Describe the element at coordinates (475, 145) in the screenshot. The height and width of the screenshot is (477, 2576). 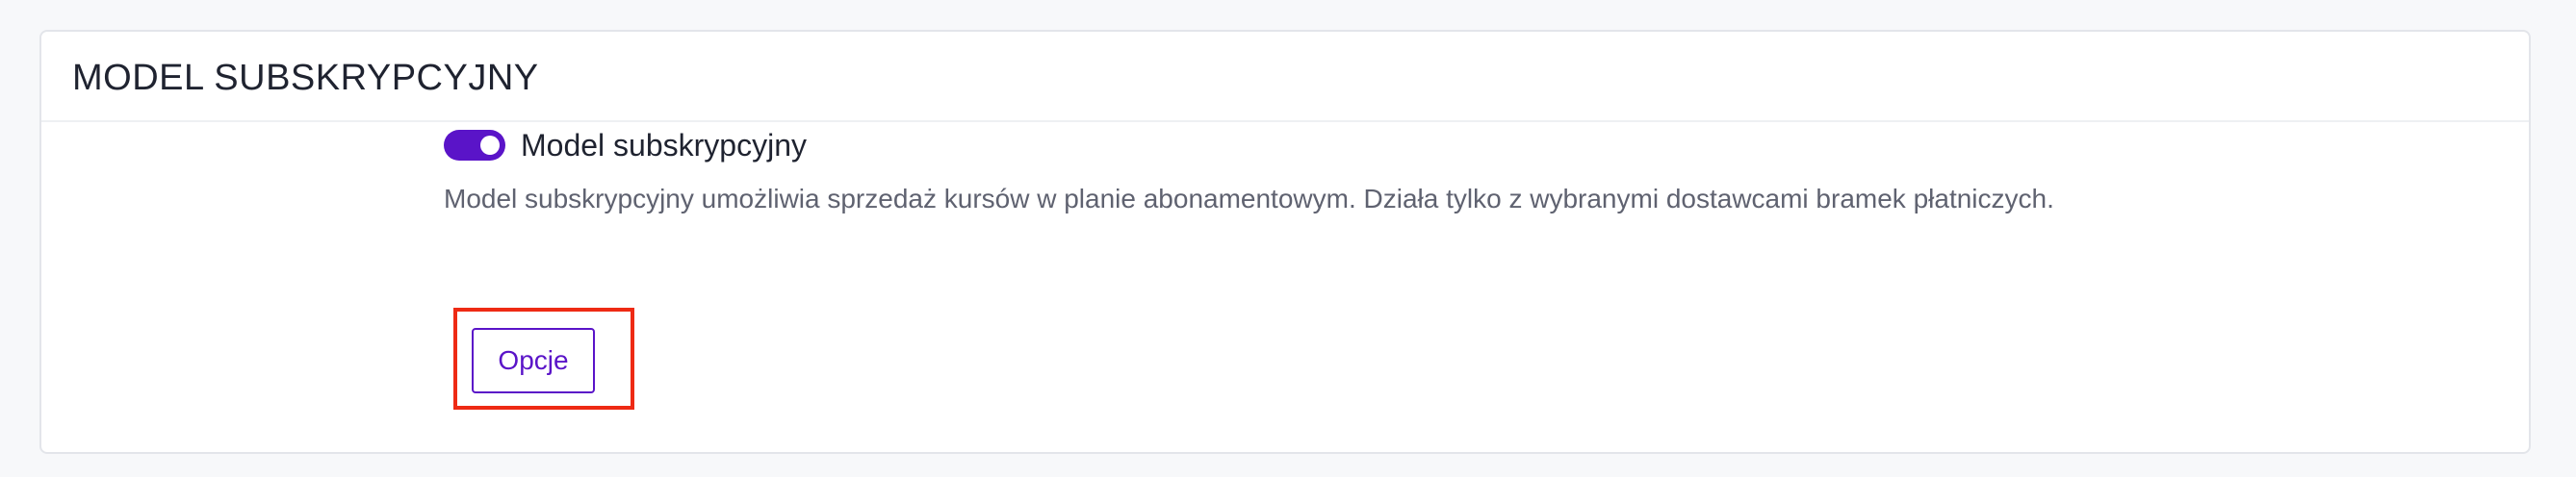
I see `subscription-toggle` at that location.